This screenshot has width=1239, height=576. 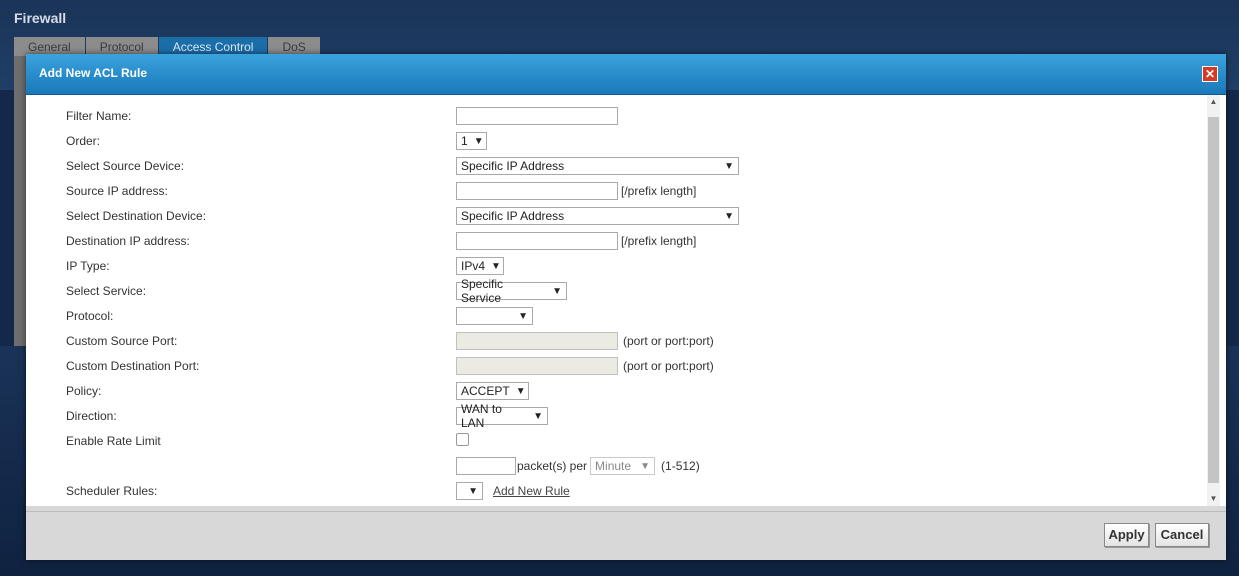 I want to click on rate-unit-text: packet(s) per, so click(x=552, y=466).